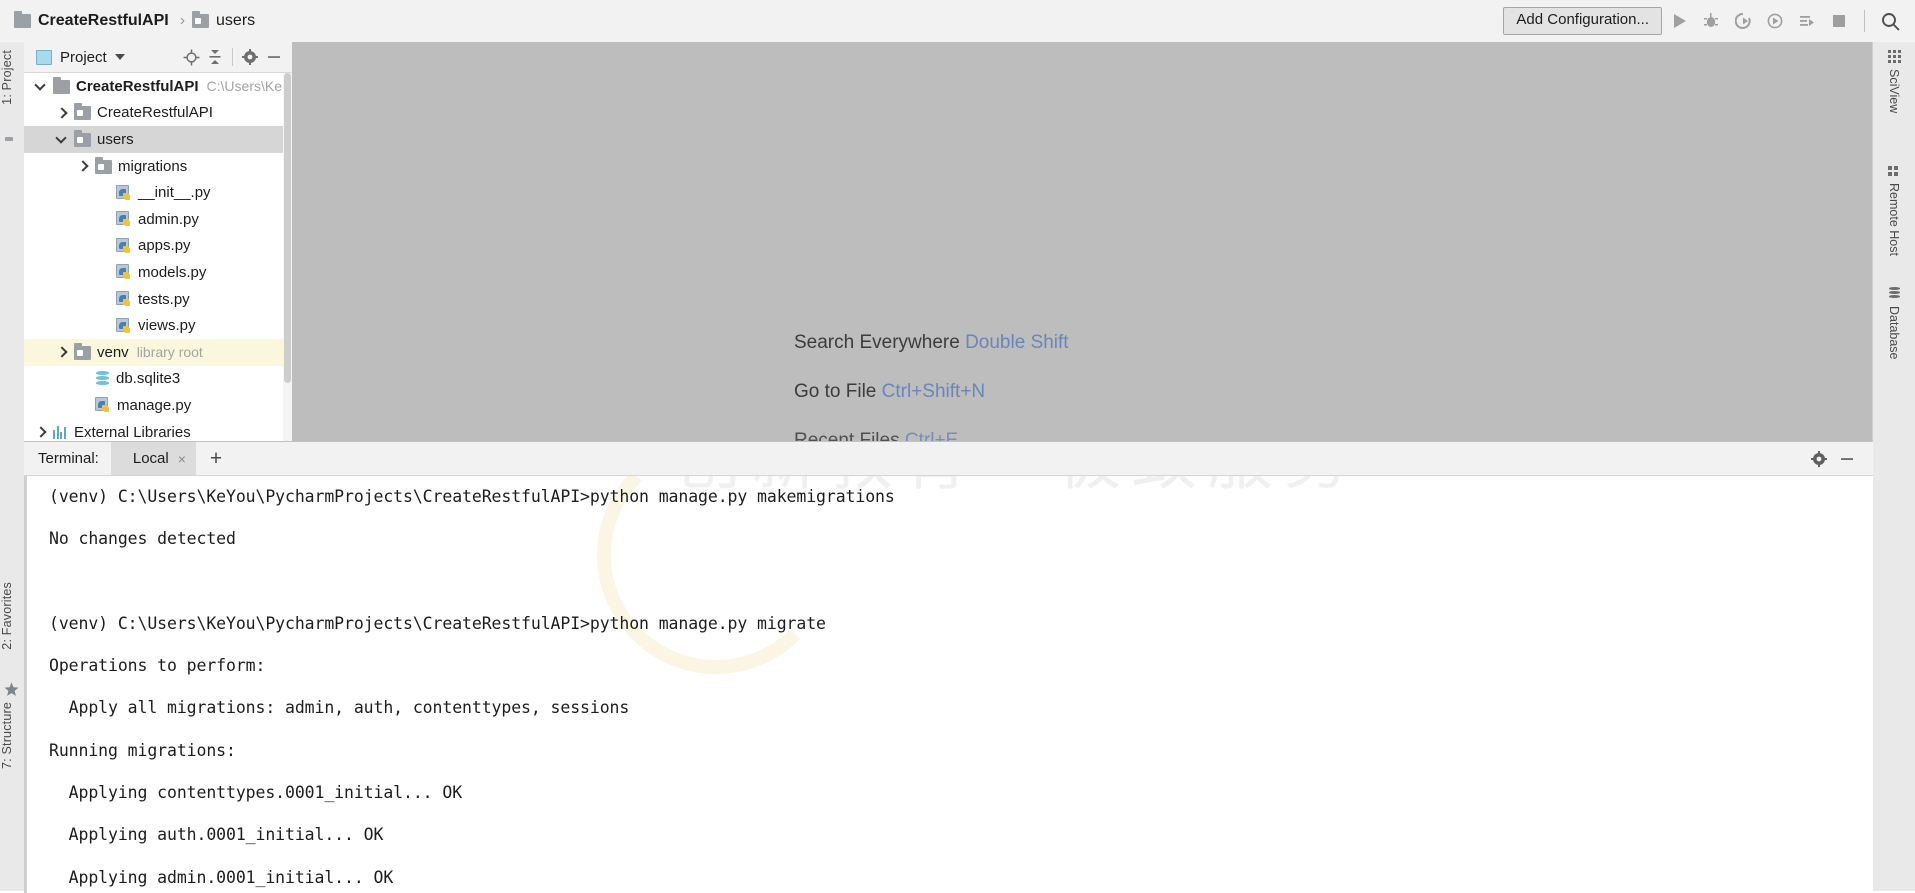 The height and width of the screenshot is (893, 1915). What do you see at coordinates (158, 430) in the screenshot?
I see `tree-row: External Libraries` at bounding box center [158, 430].